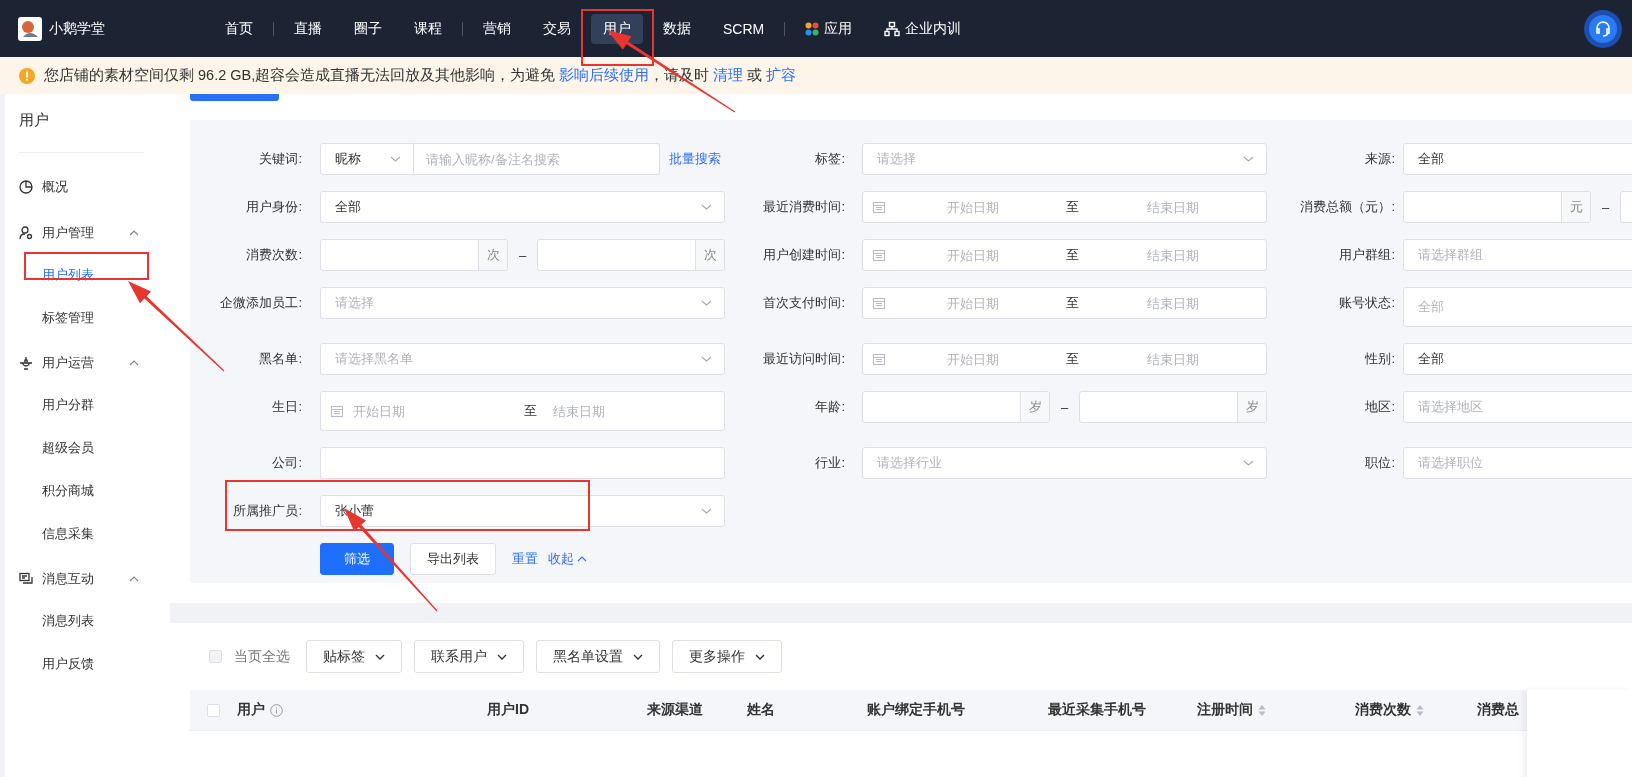  Describe the element at coordinates (280, 359) in the screenshot. I see `field-label: 黑名单:` at that location.